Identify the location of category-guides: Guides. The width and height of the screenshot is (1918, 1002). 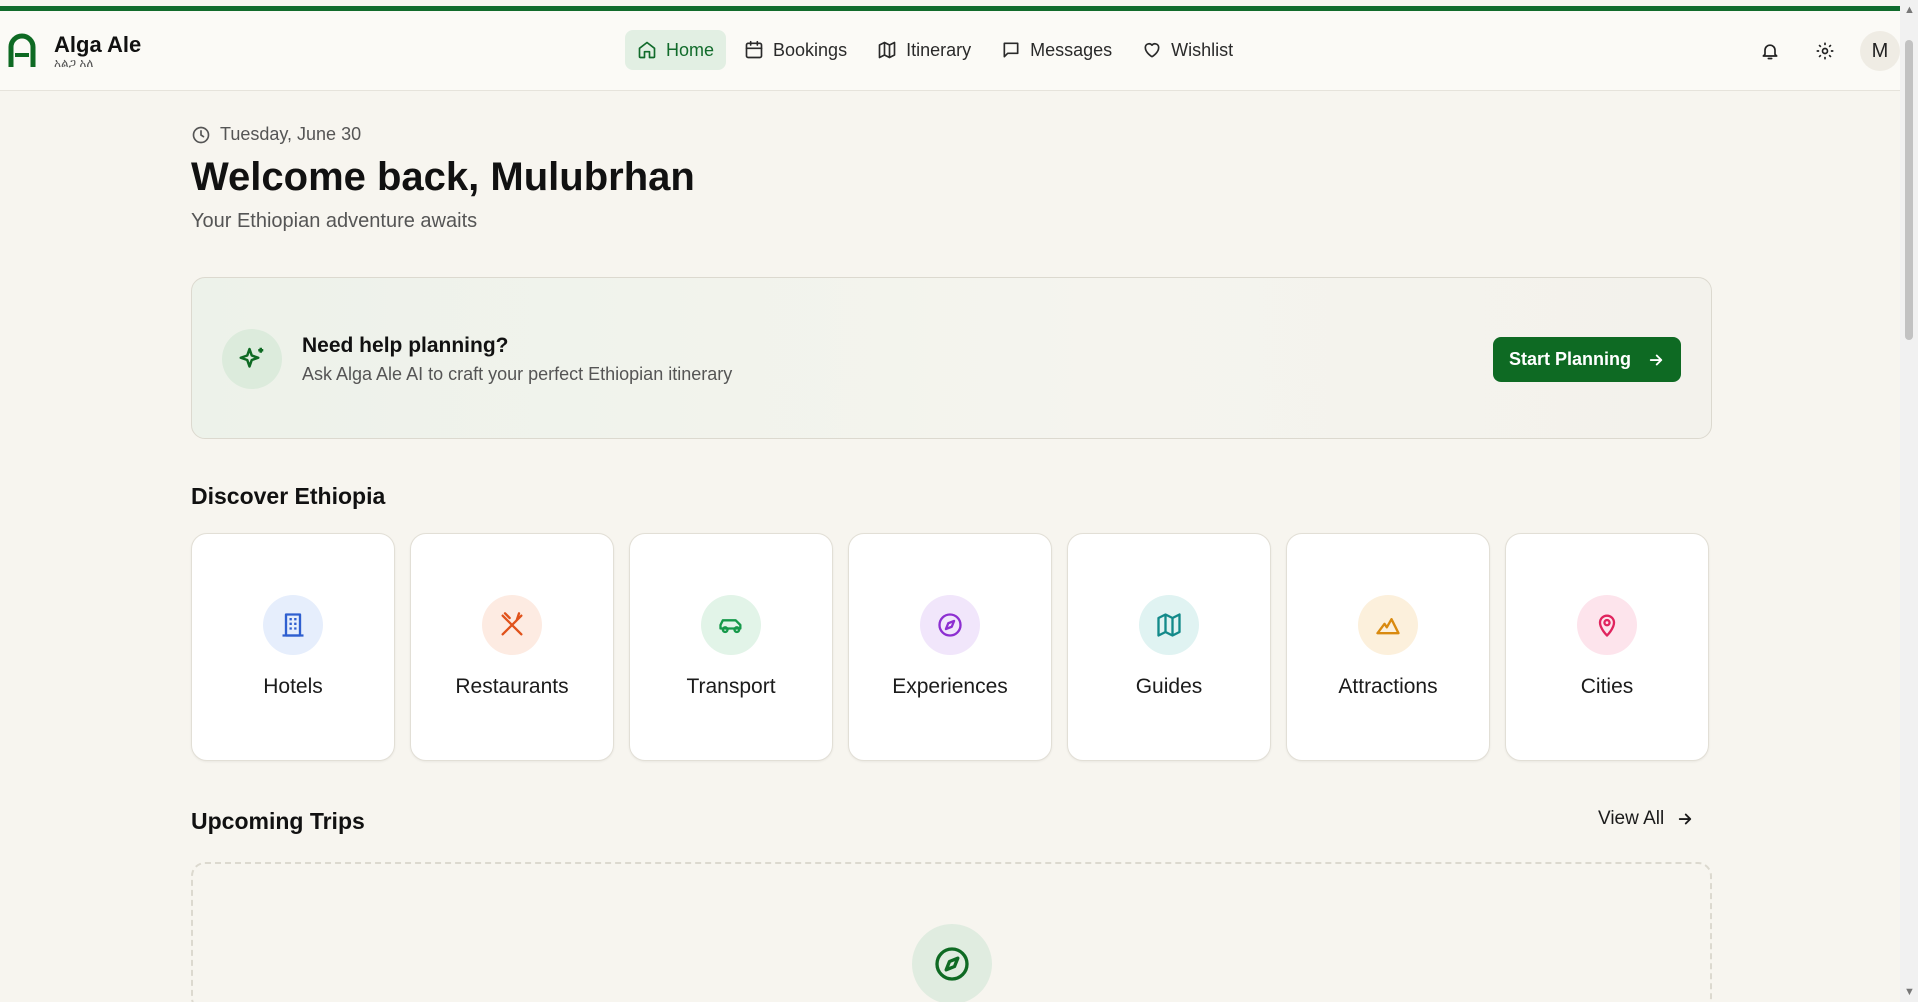
(1169, 647).